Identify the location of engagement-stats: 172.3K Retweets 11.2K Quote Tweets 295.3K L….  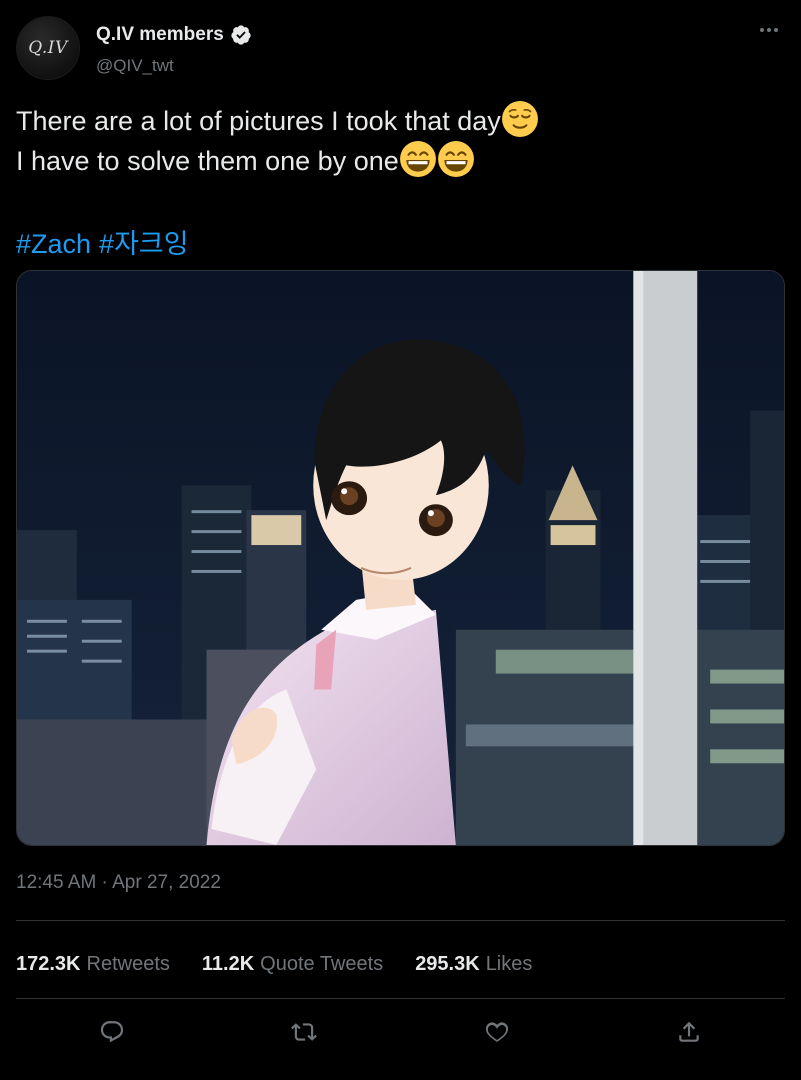
(274, 964).